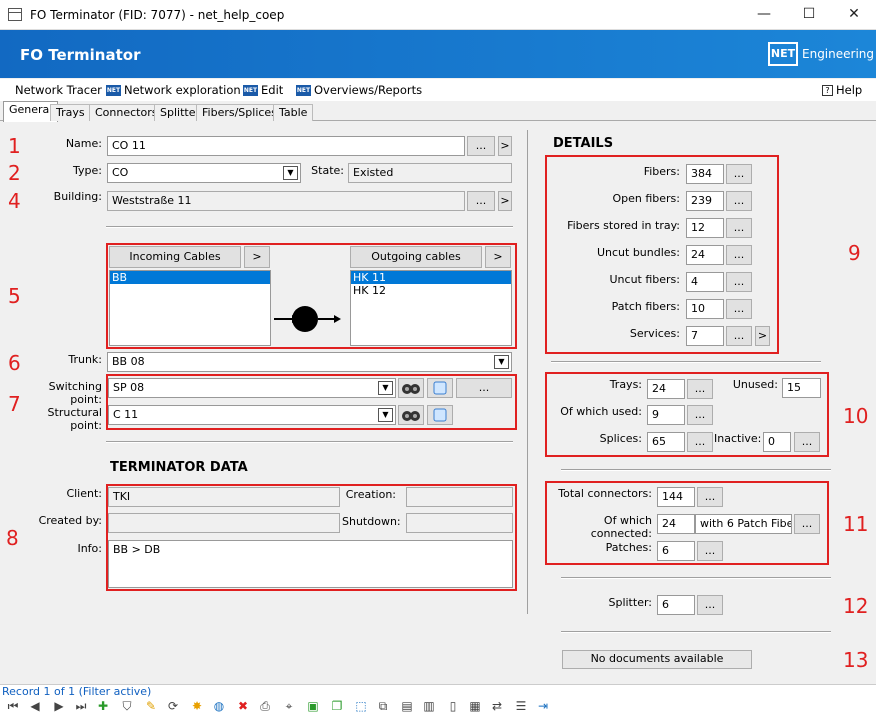 This screenshot has width=876, height=720. Describe the element at coordinates (431, 308) in the screenshot. I see `outgoing-cables-list: HK 11 HK 12` at that location.